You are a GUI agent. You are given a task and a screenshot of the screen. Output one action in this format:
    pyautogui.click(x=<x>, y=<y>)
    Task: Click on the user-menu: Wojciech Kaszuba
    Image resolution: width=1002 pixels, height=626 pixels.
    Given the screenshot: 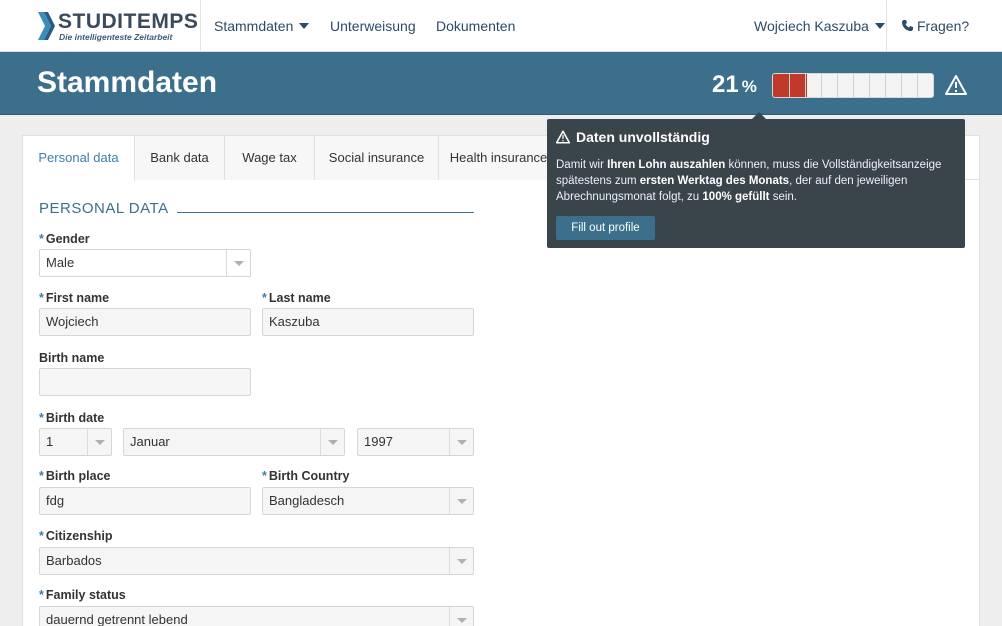 What is the action you would take?
    pyautogui.click(x=819, y=26)
    